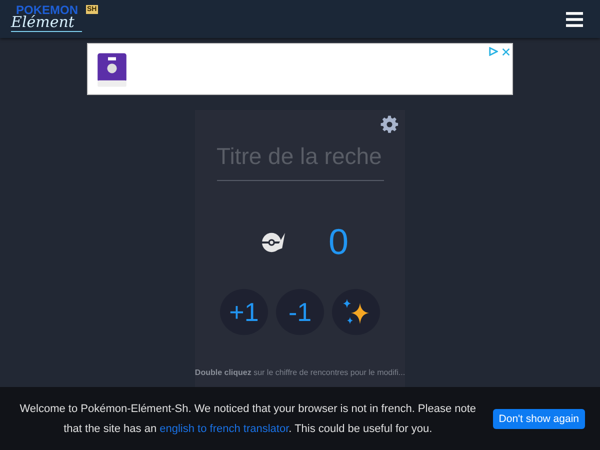  What do you see at coordinates (574, 19) in the screenshot?
I see `menu-icon` at bounding box center [574, 19].